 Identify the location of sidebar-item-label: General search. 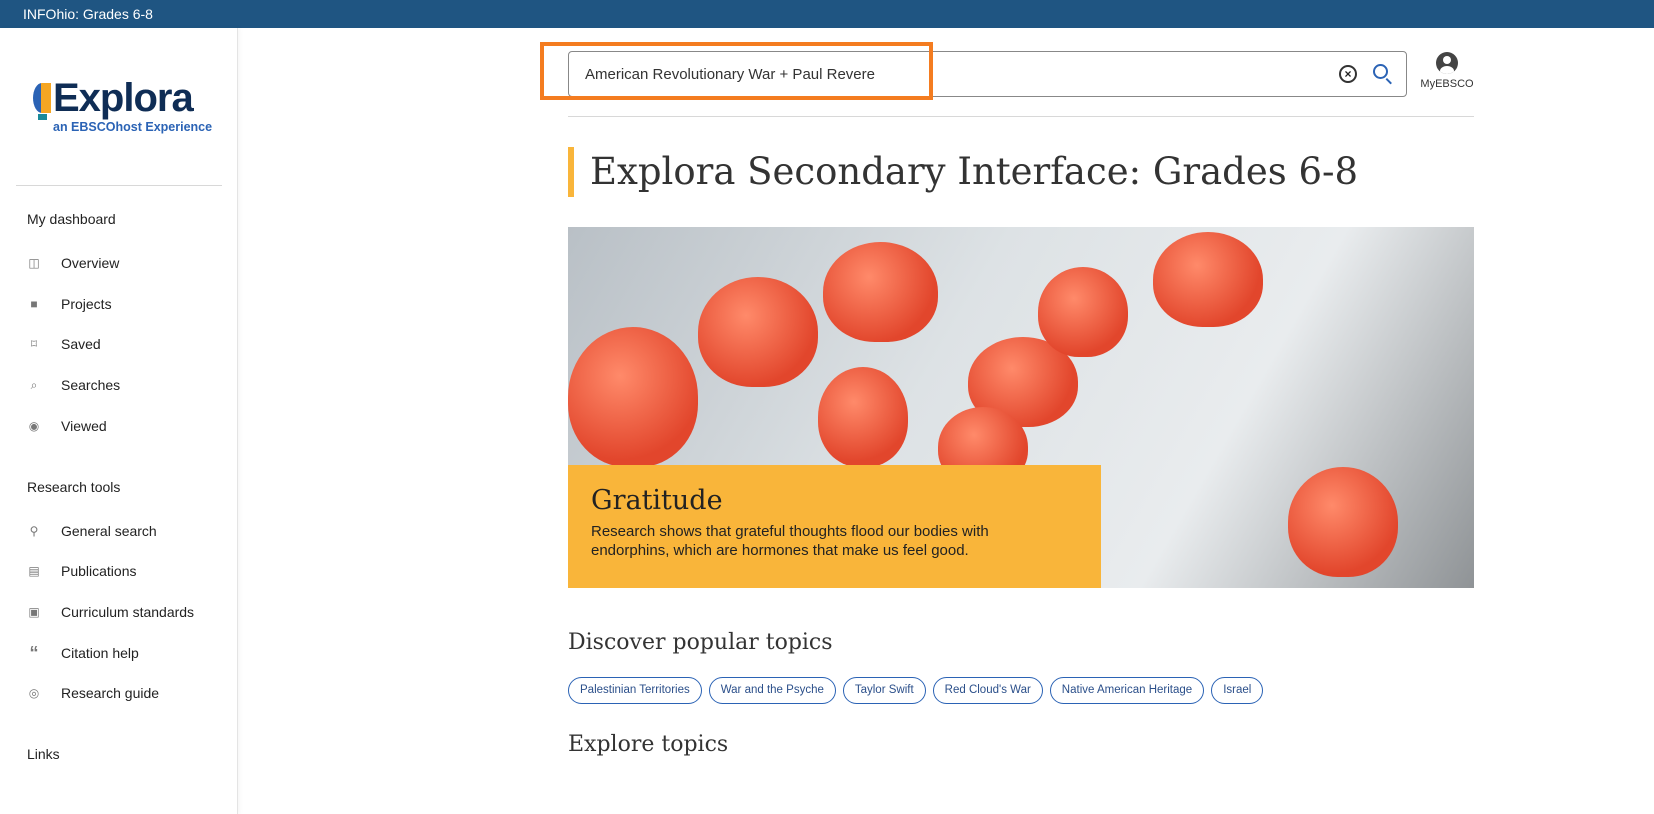
(109, 531).